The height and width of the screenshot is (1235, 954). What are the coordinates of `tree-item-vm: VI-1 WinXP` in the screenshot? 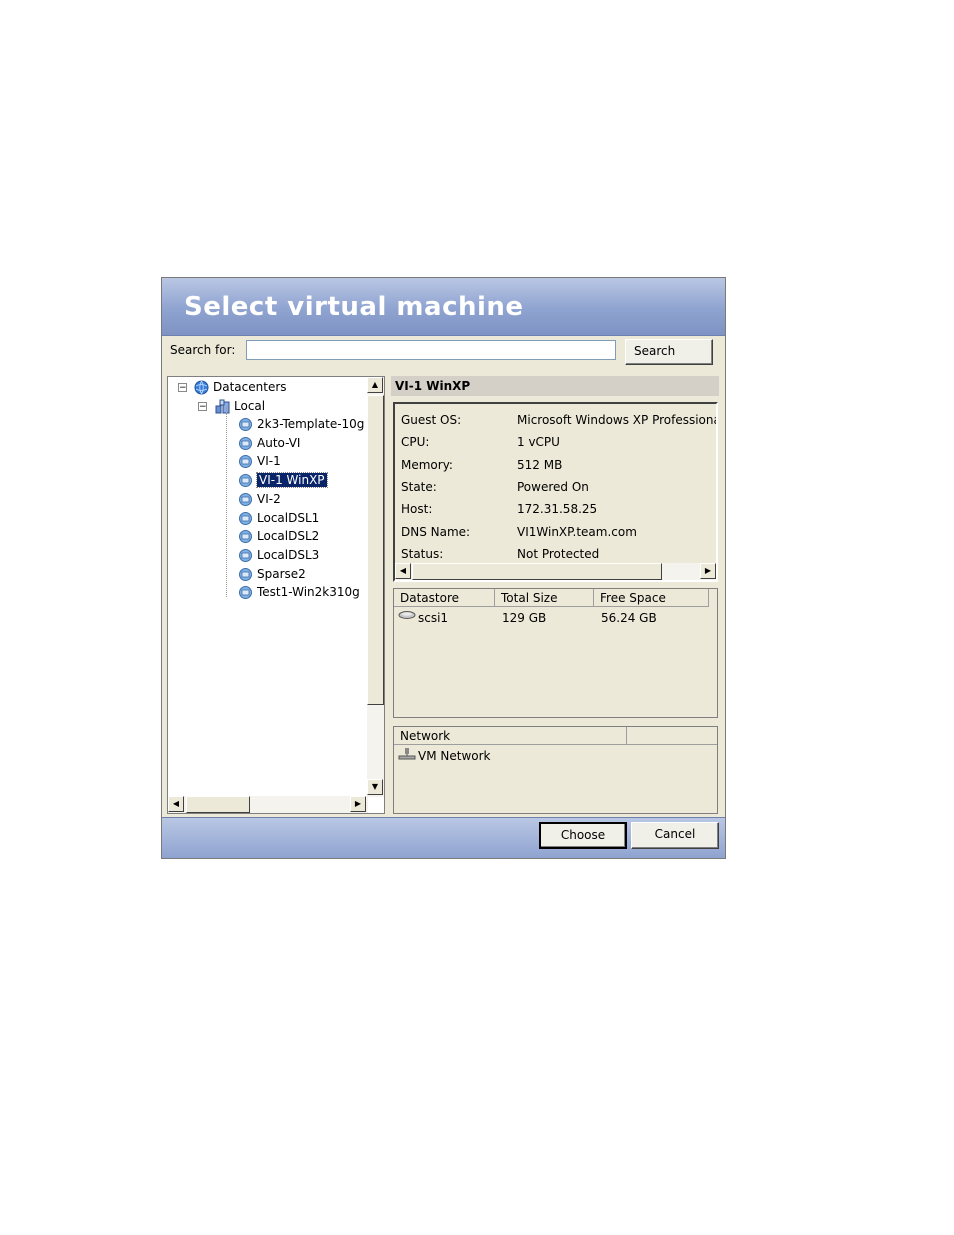 It's located at (283, 480).